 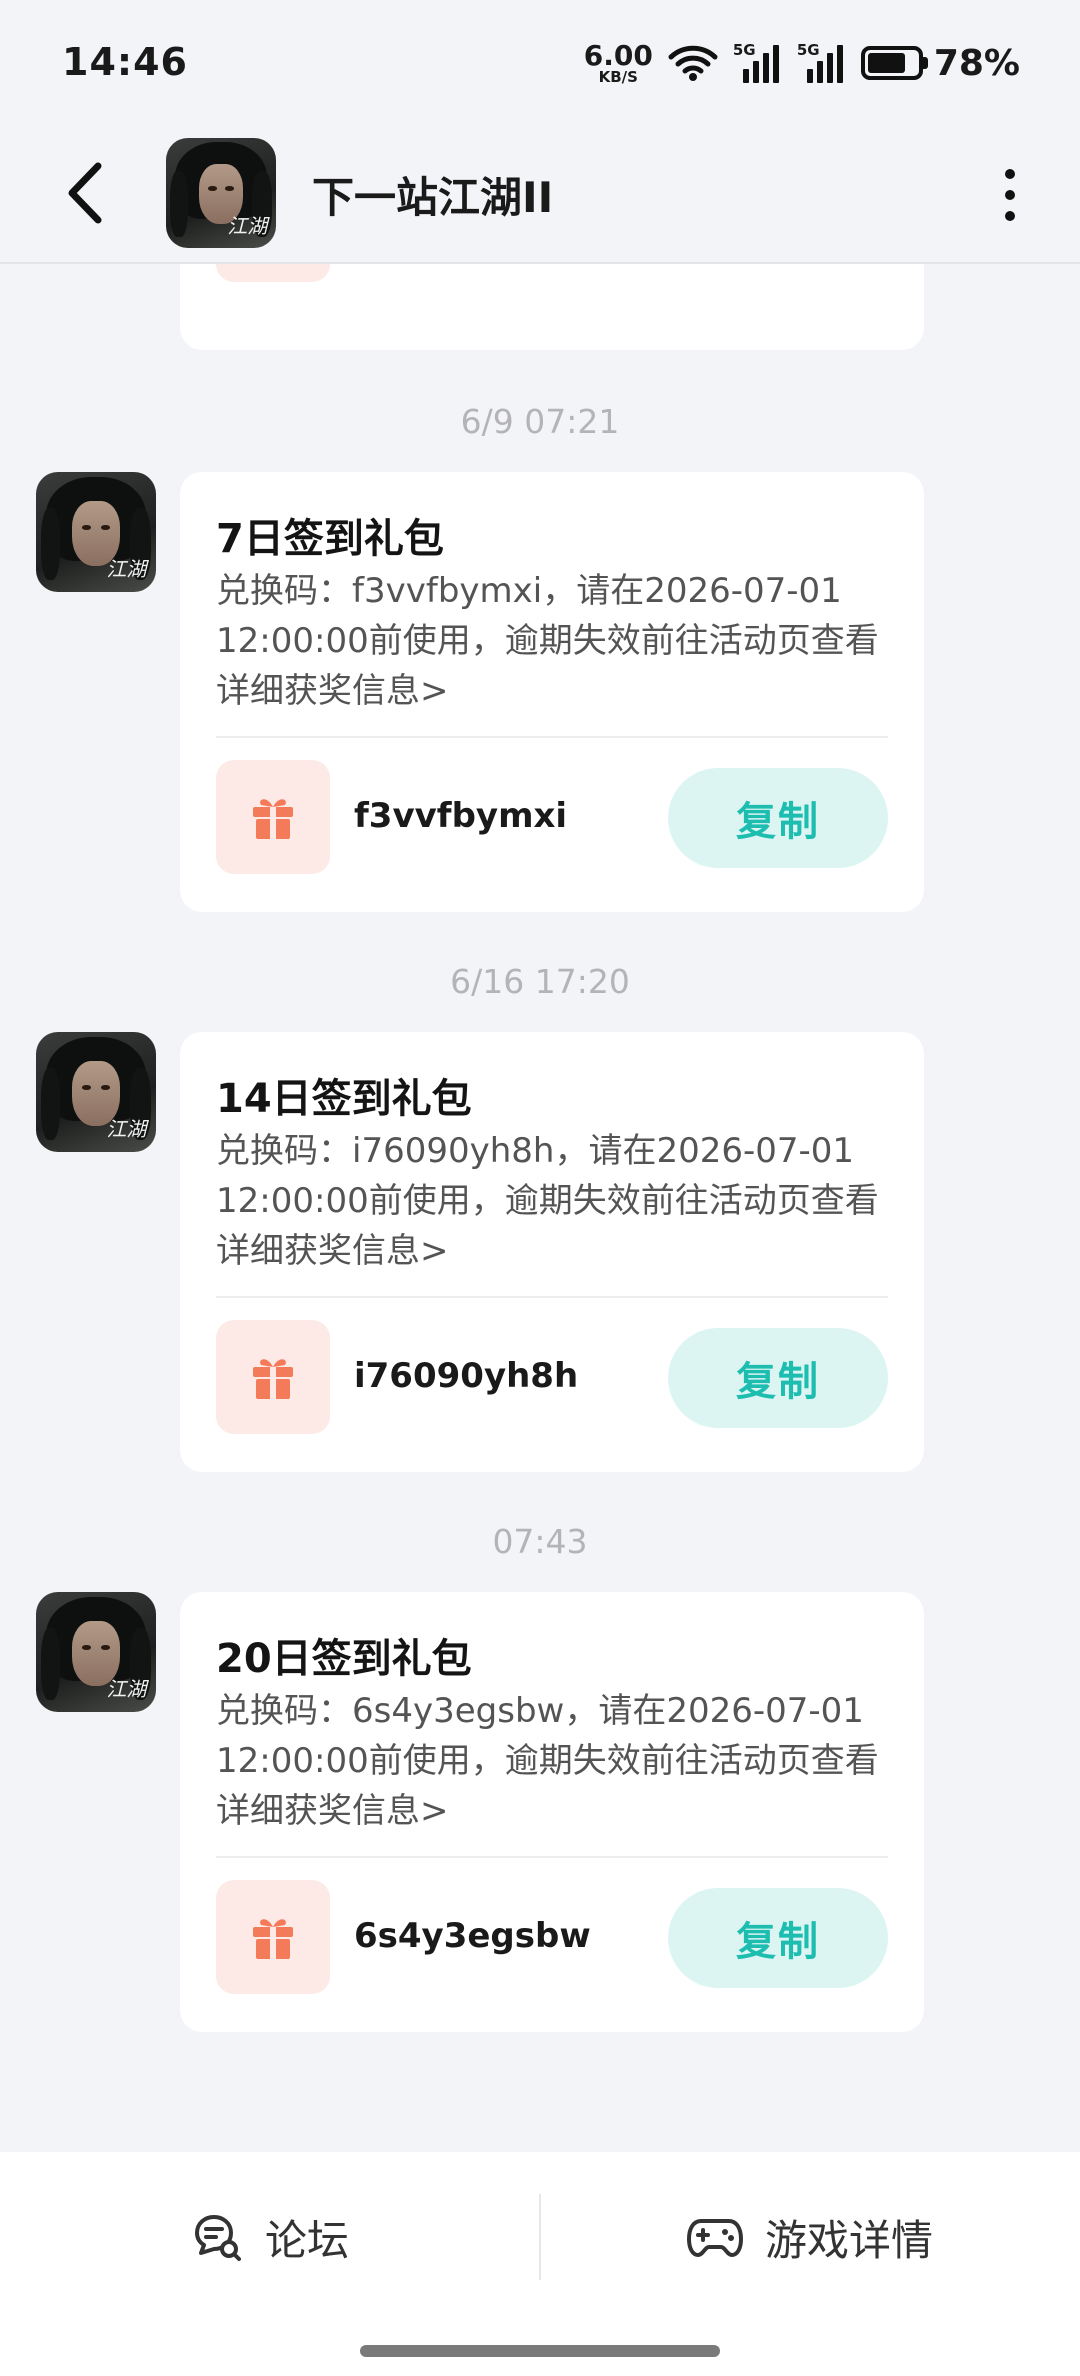 I want to click on game-detail-tab: 游戏详情, so click(x=810, y=2237).